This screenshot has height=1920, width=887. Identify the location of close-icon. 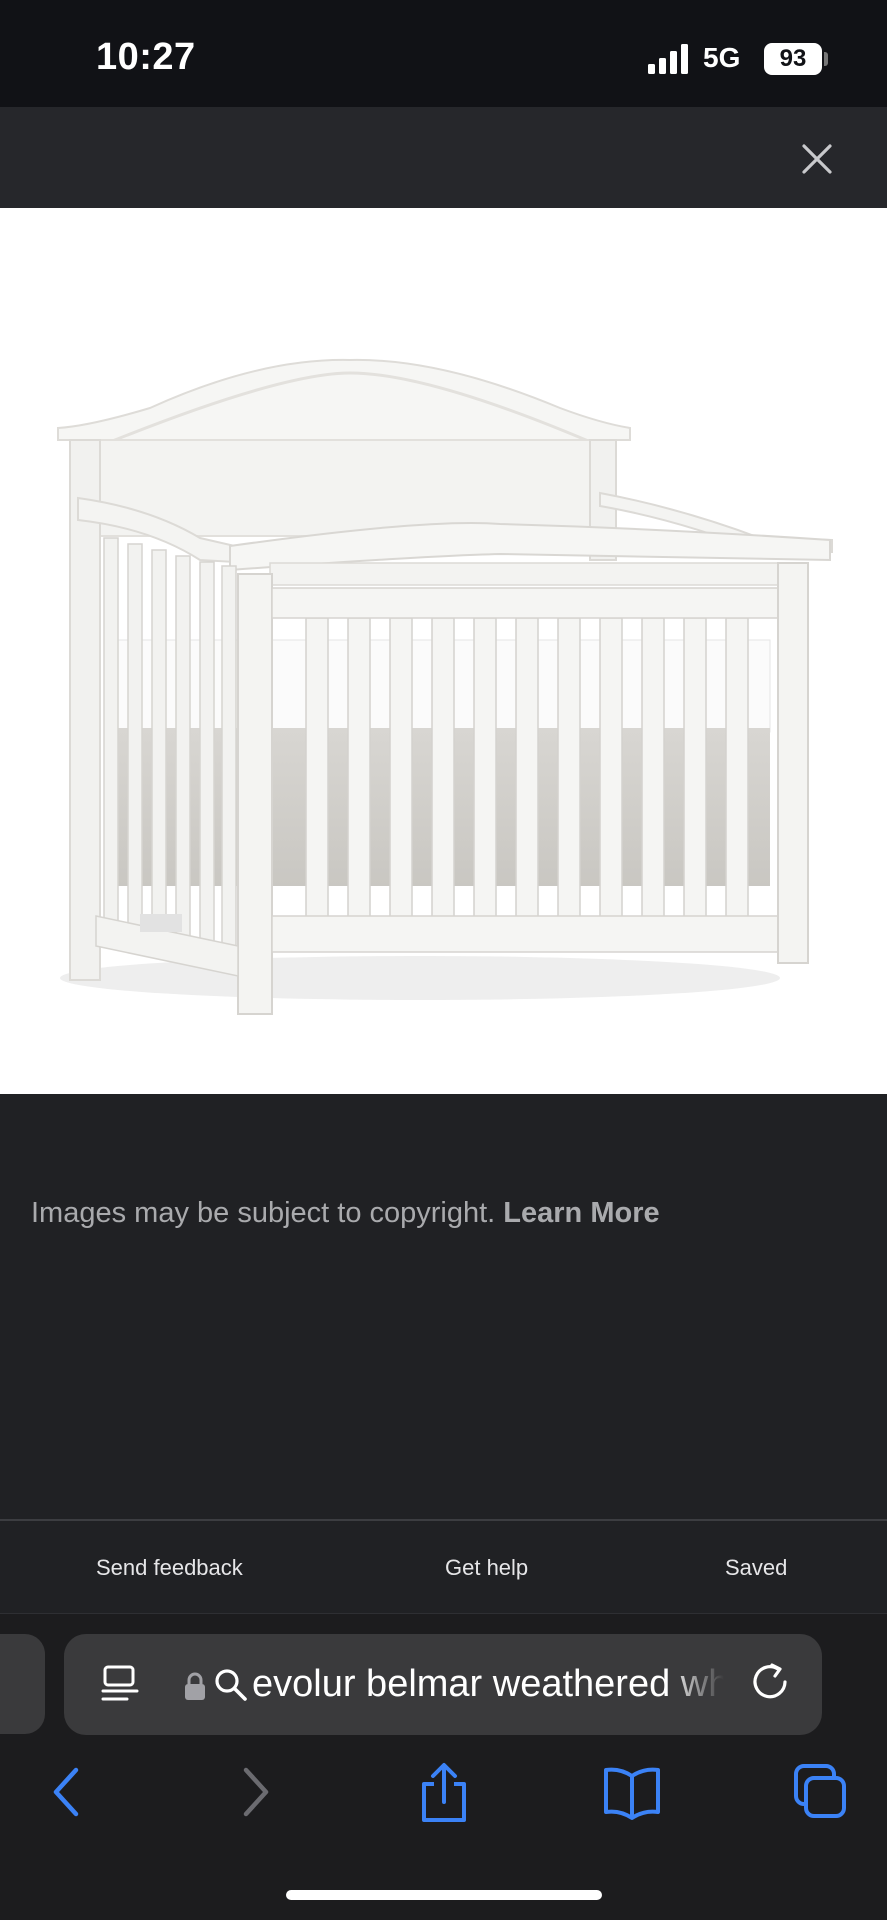
(817, 159).